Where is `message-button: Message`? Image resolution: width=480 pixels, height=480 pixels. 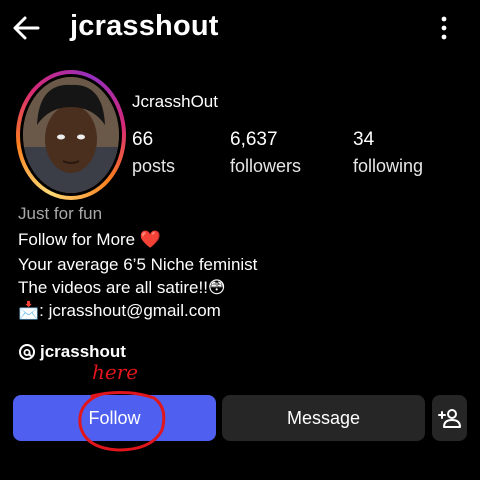
message-button: Message is located at coordinates (323, 418).